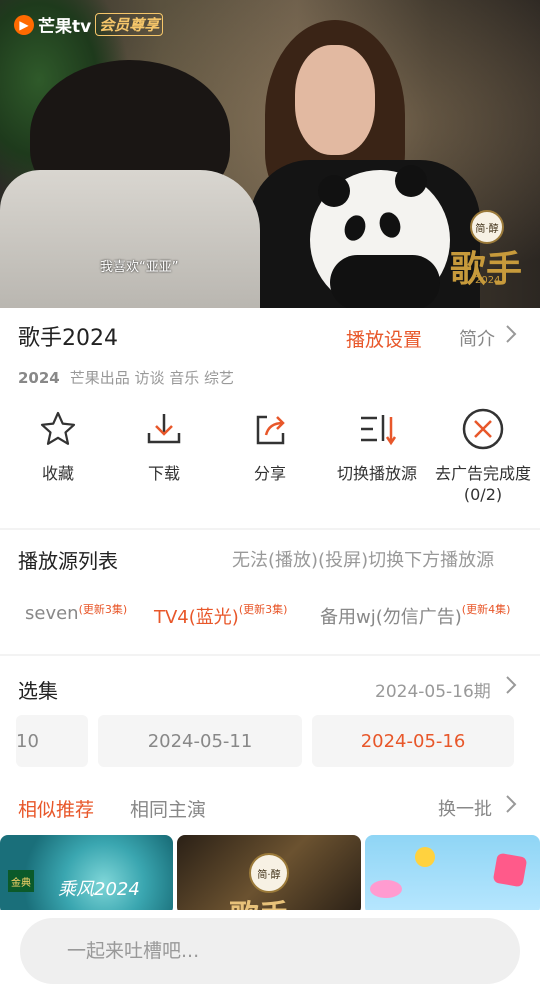  Describe the element at coordinates (385, 281) in the screenshot. I see `panda-arms` at that location.